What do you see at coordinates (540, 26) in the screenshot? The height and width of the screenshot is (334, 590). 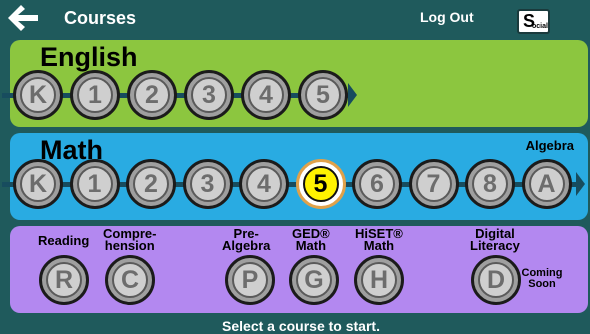 I see `social-logo-text: ocial` at bounding box center [540, 26].